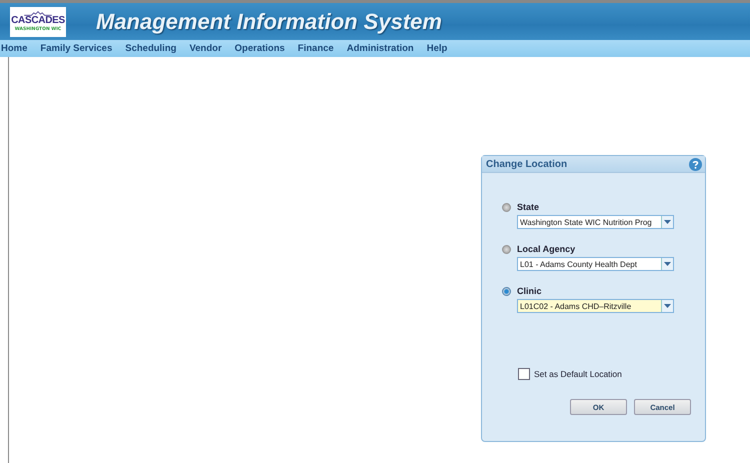 The height and width of the screenshot is (463, 750). I want to click on menu-item: Operations, so click(259, 48).